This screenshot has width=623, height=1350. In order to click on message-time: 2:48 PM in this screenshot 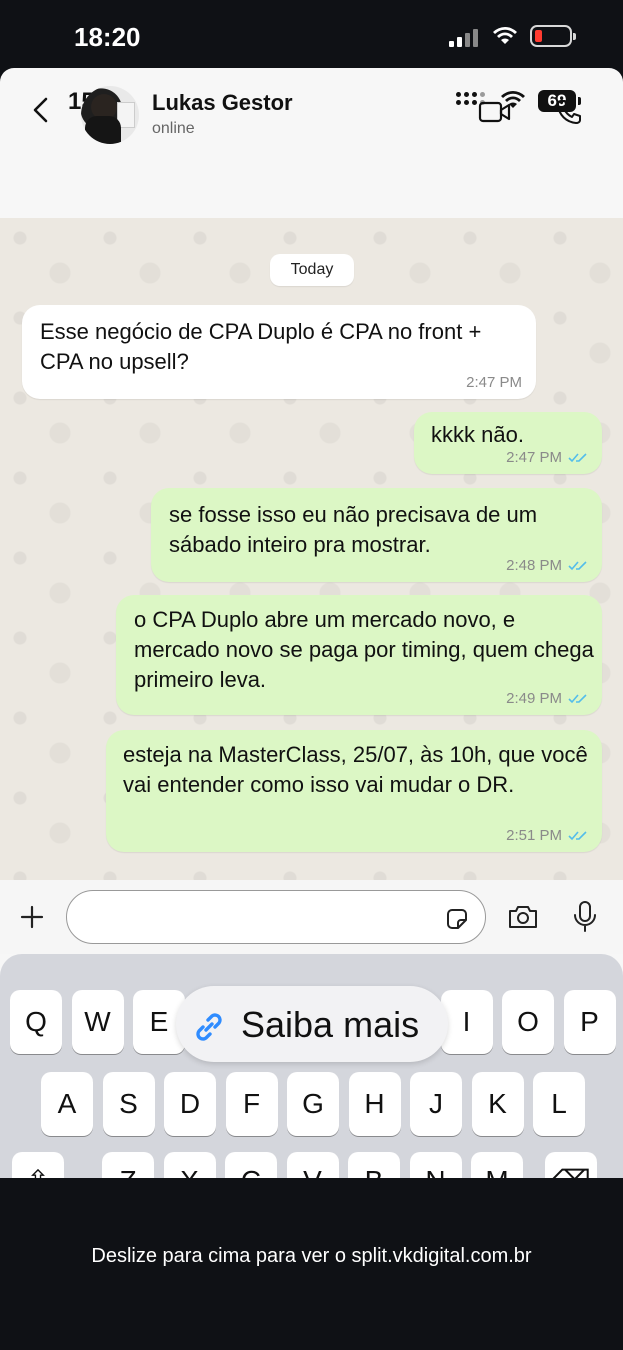, I will do `click(534, 565)`.